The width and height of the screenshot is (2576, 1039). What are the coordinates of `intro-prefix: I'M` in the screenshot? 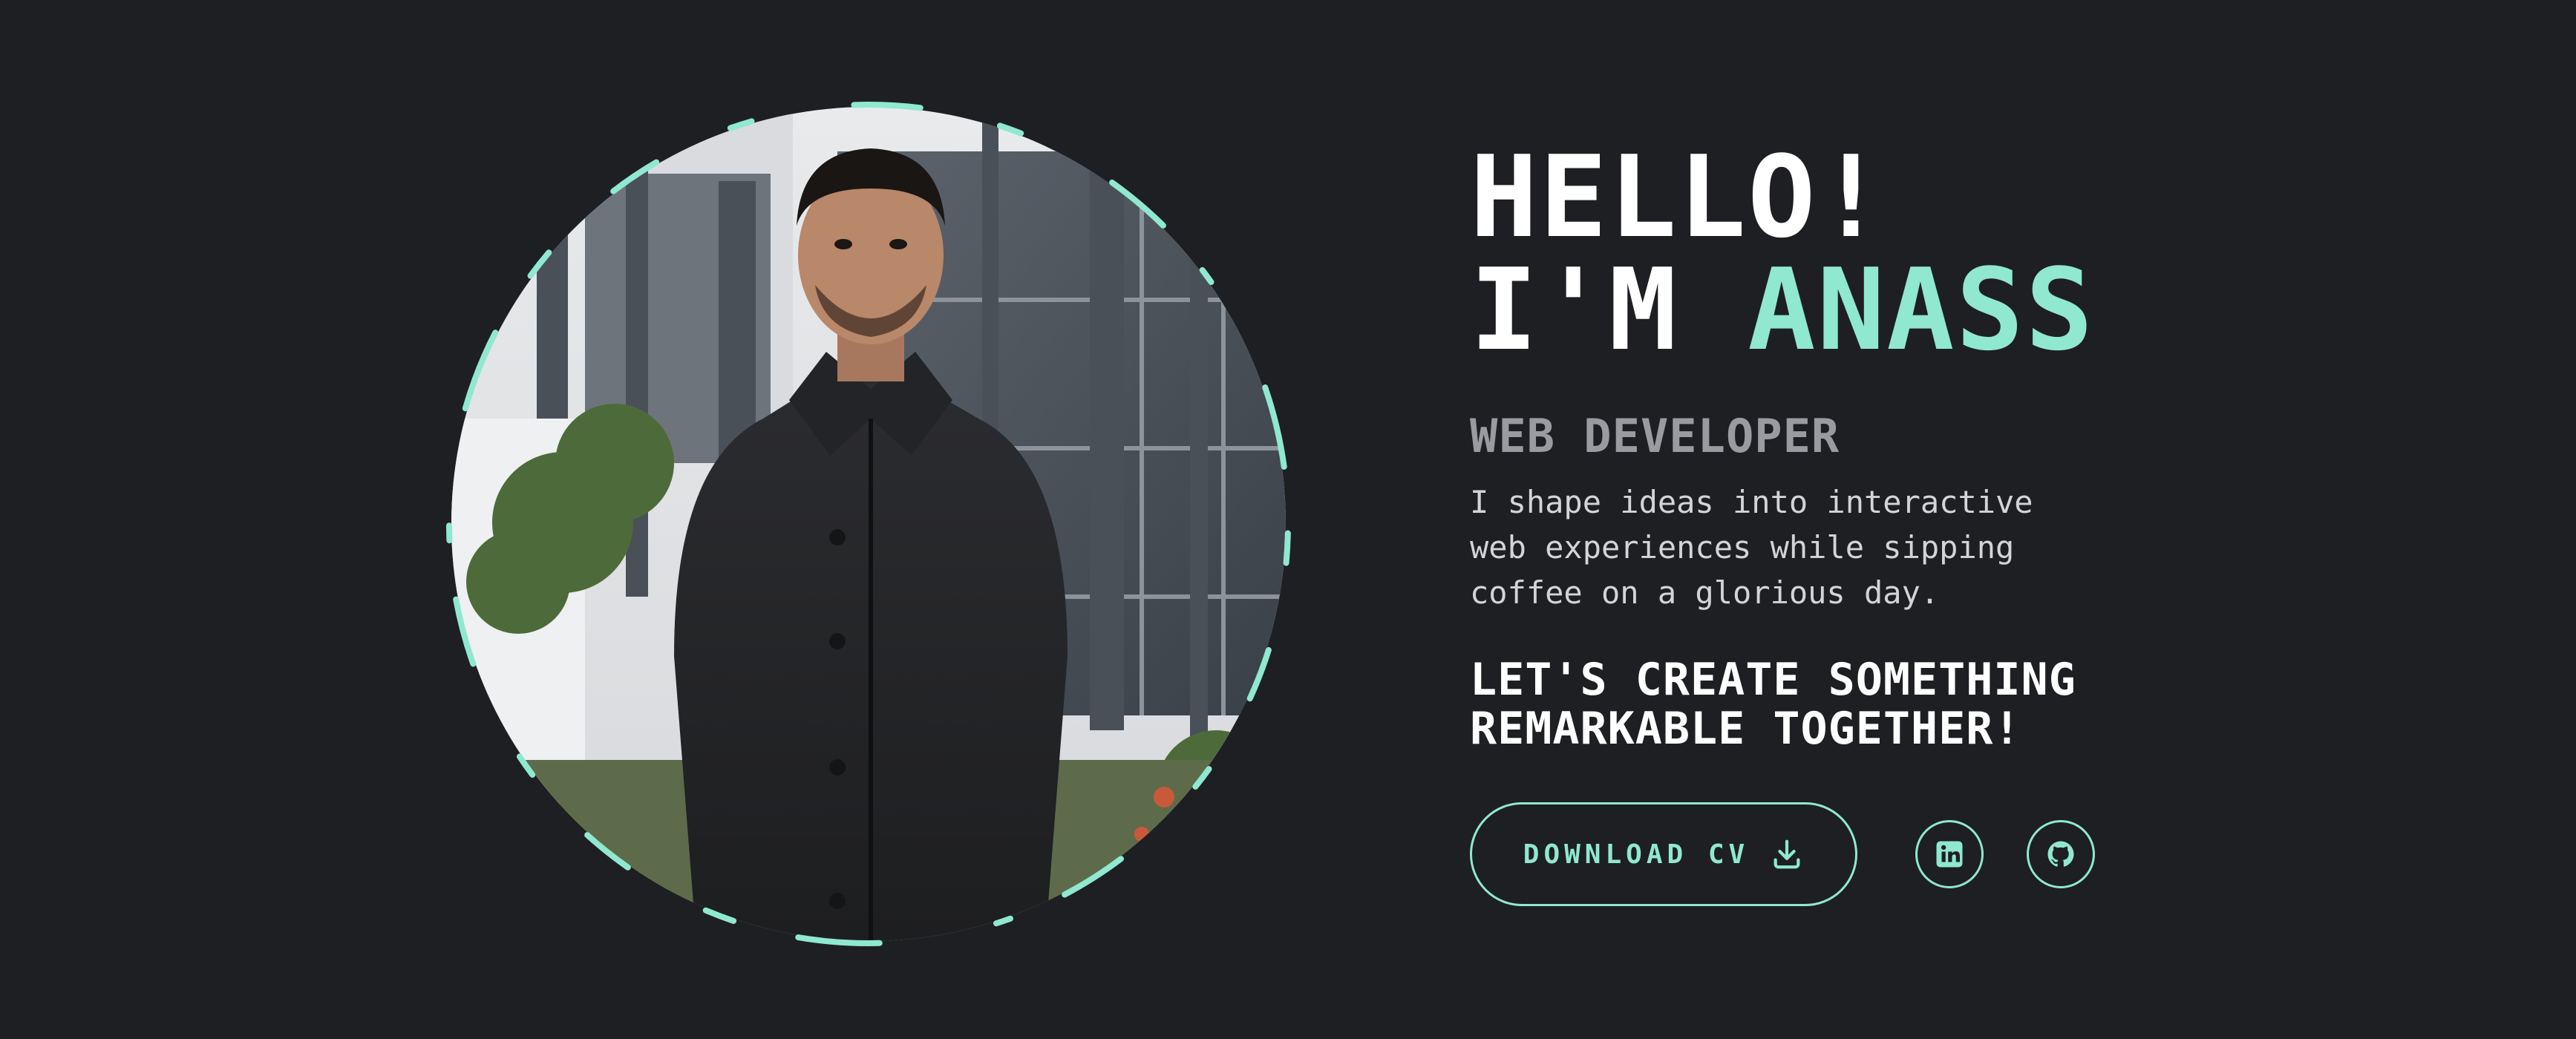 It's located at (1574, 310).